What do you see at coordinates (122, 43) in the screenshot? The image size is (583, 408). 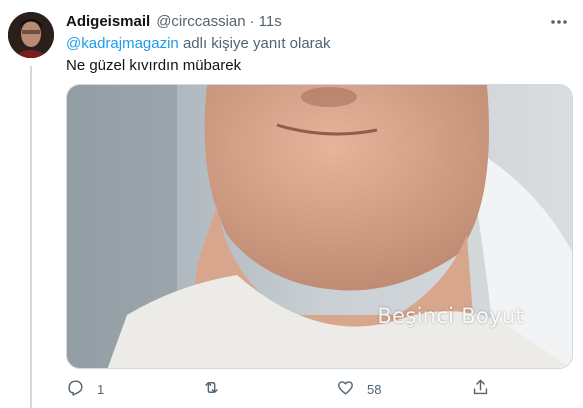 I see `reply-to-link: @kadrajmagazin` at bounding box center [122, 43].